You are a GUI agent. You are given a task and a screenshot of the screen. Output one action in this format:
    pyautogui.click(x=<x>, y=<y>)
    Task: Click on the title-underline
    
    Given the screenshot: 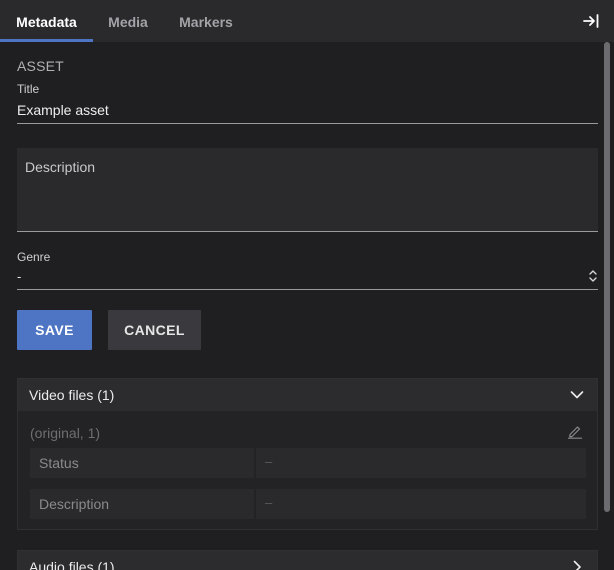 What is the action you would take?
    pyautogui.click(x=307, y=123)
    